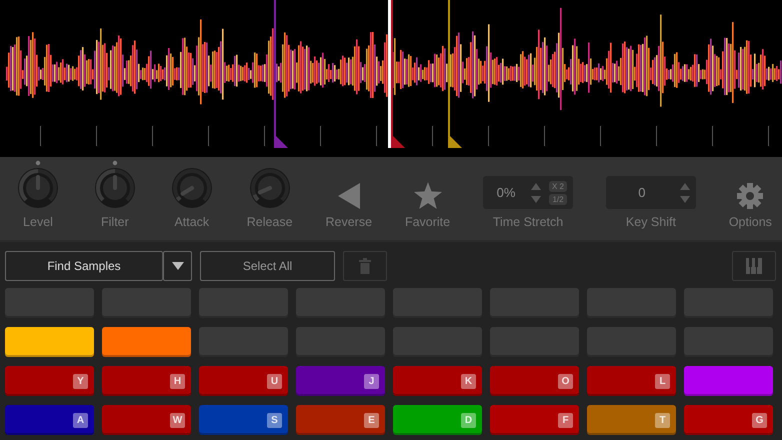 The width and height of the screenshot is (782, 440). I want to click on sample-pad: L, so click(631, 381).